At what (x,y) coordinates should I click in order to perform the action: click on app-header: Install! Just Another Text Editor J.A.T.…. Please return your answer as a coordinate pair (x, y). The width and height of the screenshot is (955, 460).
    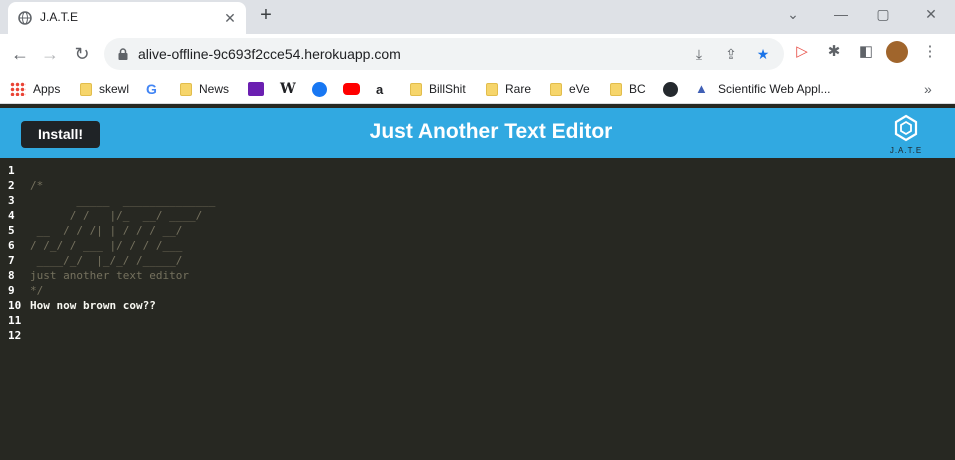
    Looking at the image, I should click on (477, 133).